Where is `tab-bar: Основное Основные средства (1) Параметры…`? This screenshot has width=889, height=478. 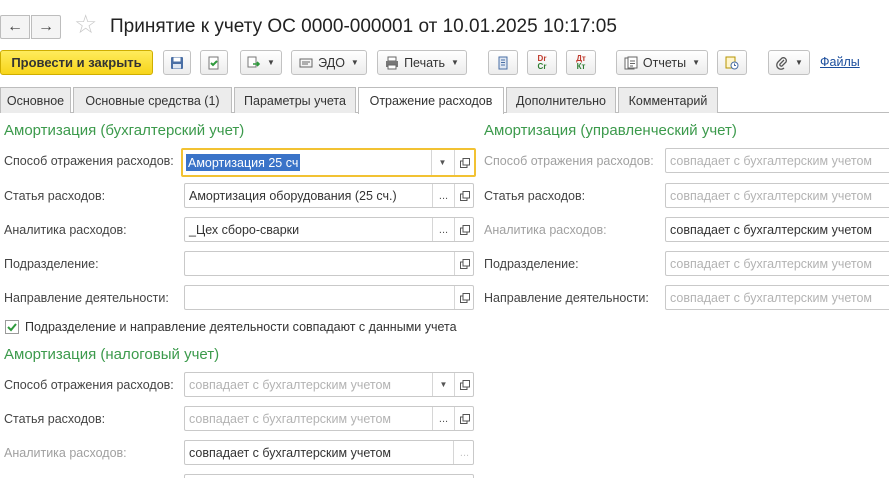
tab-bar: Основное Основные средства (1) Параметры… is located at coordinates (444, 100).